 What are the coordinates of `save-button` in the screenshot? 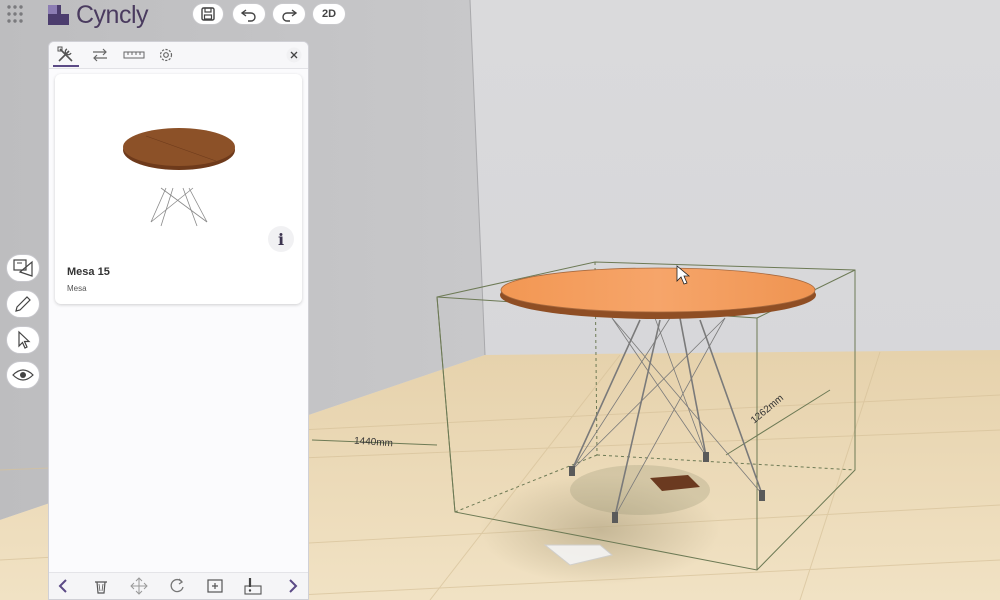 It's located at (208, 14).